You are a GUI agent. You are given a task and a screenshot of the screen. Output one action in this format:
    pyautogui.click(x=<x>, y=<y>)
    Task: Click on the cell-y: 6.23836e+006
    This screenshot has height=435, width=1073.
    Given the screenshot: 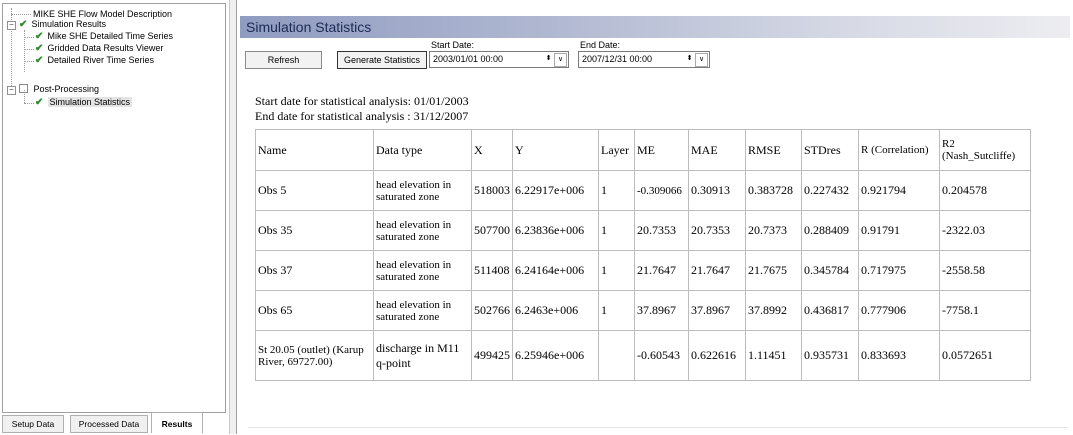 What is the action you would take?
    pyautogui.click(x=555, y=230)
    